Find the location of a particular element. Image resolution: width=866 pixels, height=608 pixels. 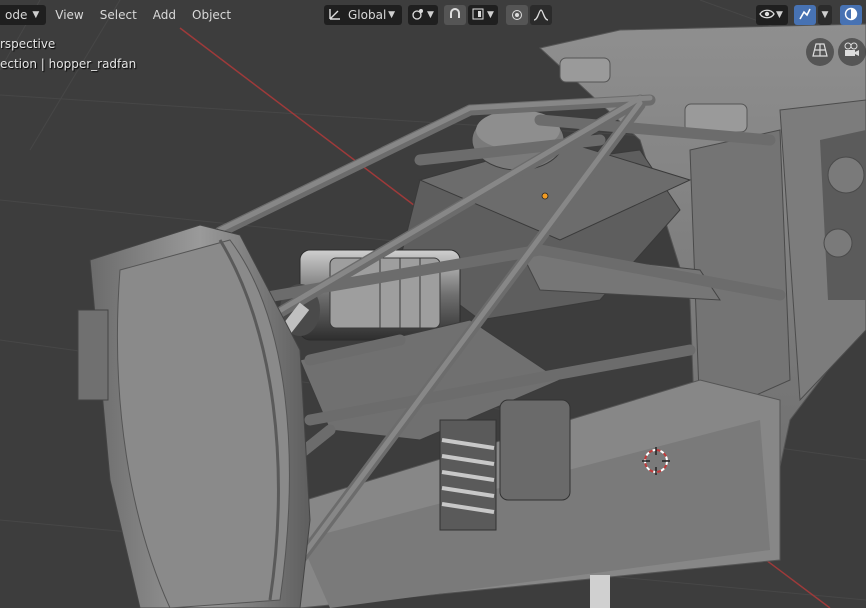

visibility-icon is located at coordinates (767, 15).